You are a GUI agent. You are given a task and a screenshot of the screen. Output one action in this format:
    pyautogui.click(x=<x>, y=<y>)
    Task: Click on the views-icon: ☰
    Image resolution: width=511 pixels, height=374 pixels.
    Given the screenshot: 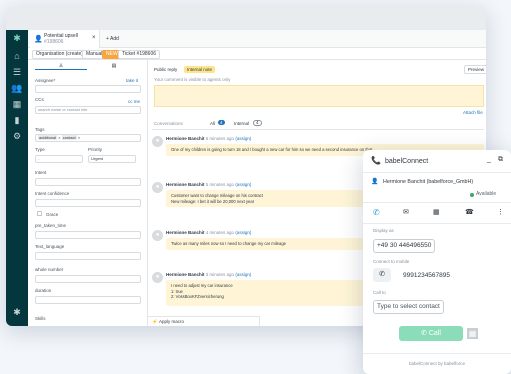 What is the action you would take?
    pyautogui.click(x=17, y=72)
    